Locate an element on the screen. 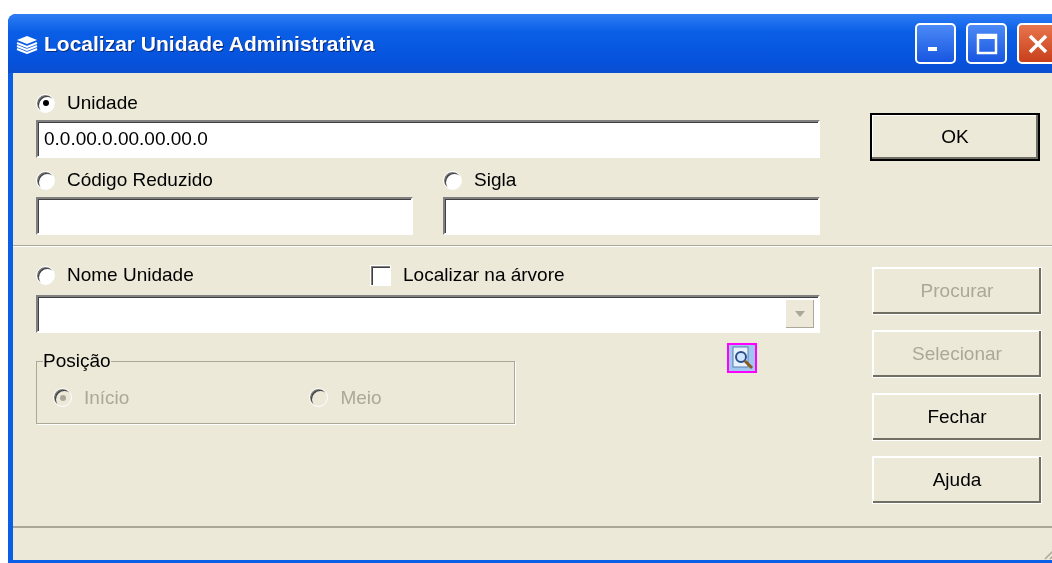 Image resolution: width=1052 pixels, height=563 pixels. caret-icon is located at coordinates (800, 314).